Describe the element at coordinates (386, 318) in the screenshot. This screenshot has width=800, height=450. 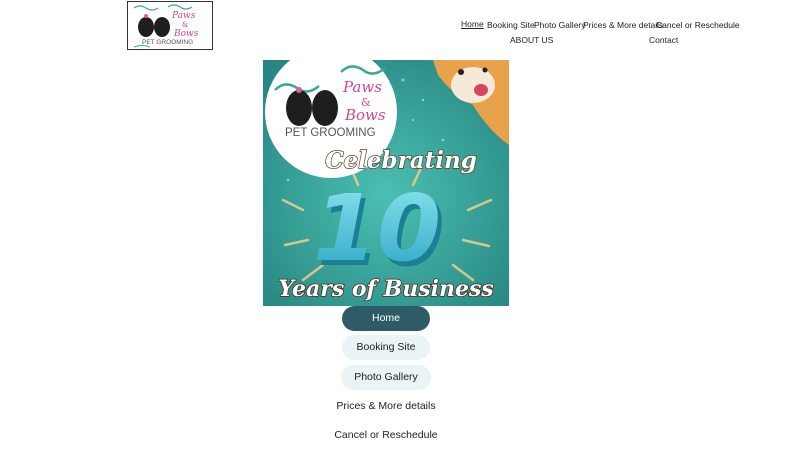
I see `menu-home-button: Home` at that location.